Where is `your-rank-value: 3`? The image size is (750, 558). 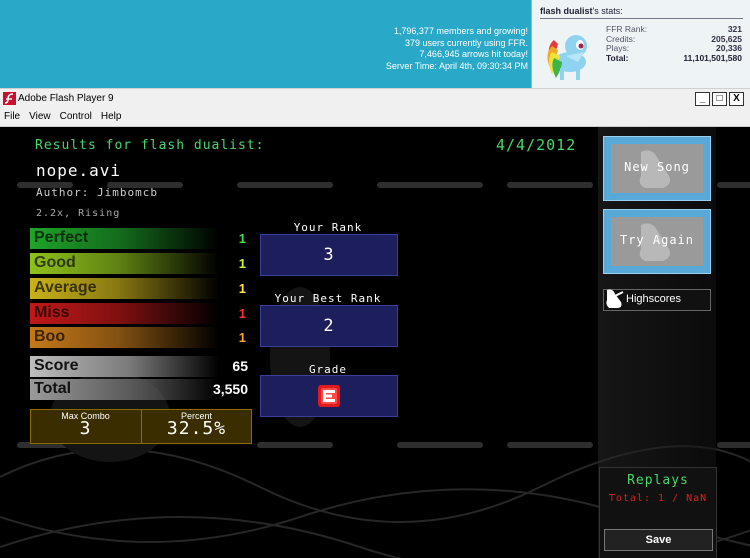
your-rank-value: 3 is located at coordinates (329, 255).